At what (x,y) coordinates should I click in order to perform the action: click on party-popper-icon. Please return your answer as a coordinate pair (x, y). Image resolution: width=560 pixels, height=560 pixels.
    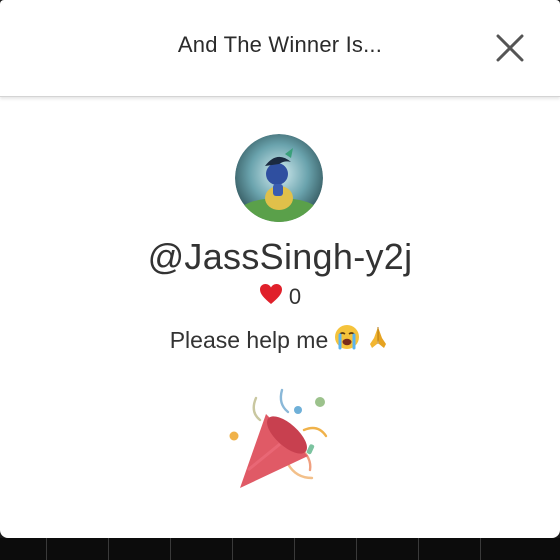
    Looking at the image, I should click on (280, 441).